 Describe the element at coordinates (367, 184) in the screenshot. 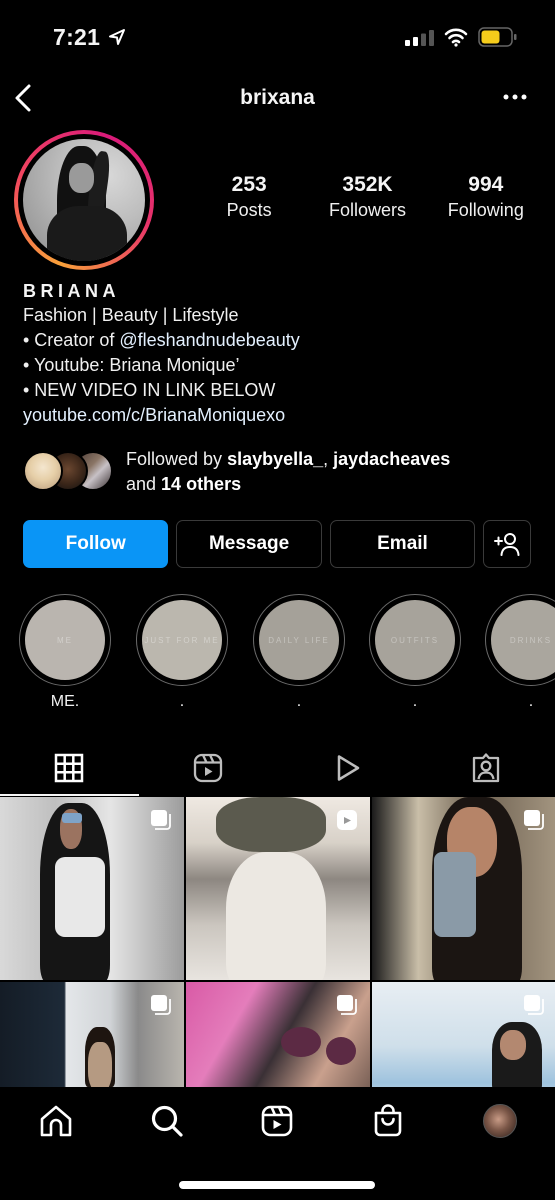

I see `followers-count: 352K` at that location.